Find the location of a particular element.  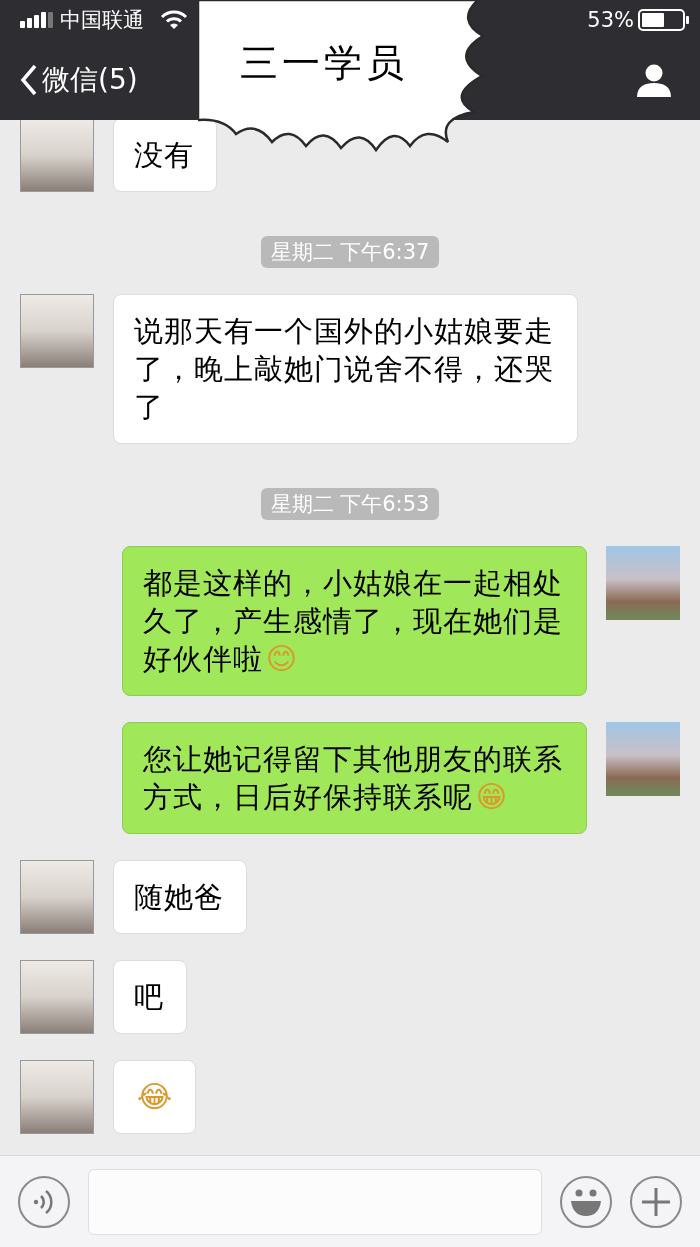

carrier-name: 中国联通 is located at coordinates (102, 20).